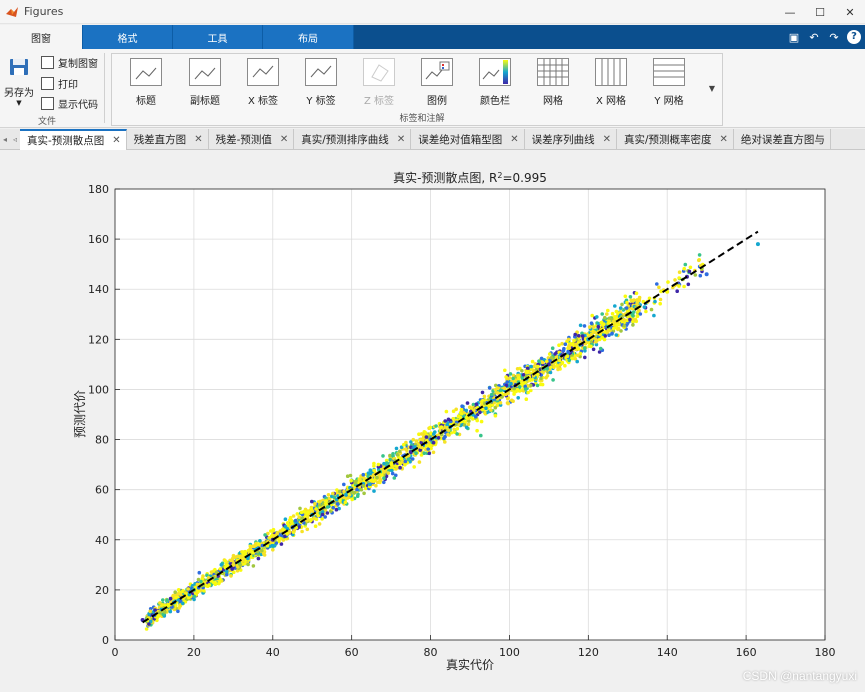 The image size is (865, 692). I want to click on show-code-checkbox: 显示代码, so click(69, 103).